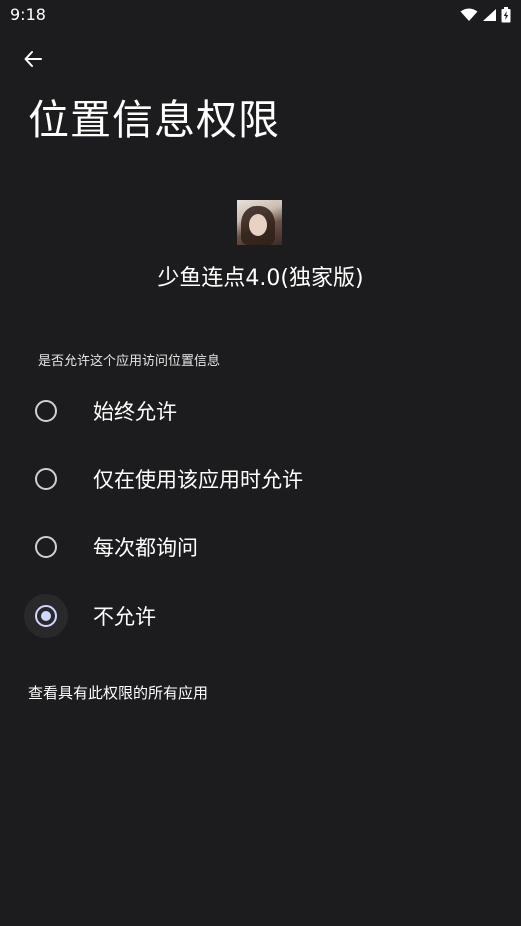  What do you see at coordinates (260, 616) in the screenshot?
I see `radio-option-deny: 不允许` at bounding box center [260, 616].